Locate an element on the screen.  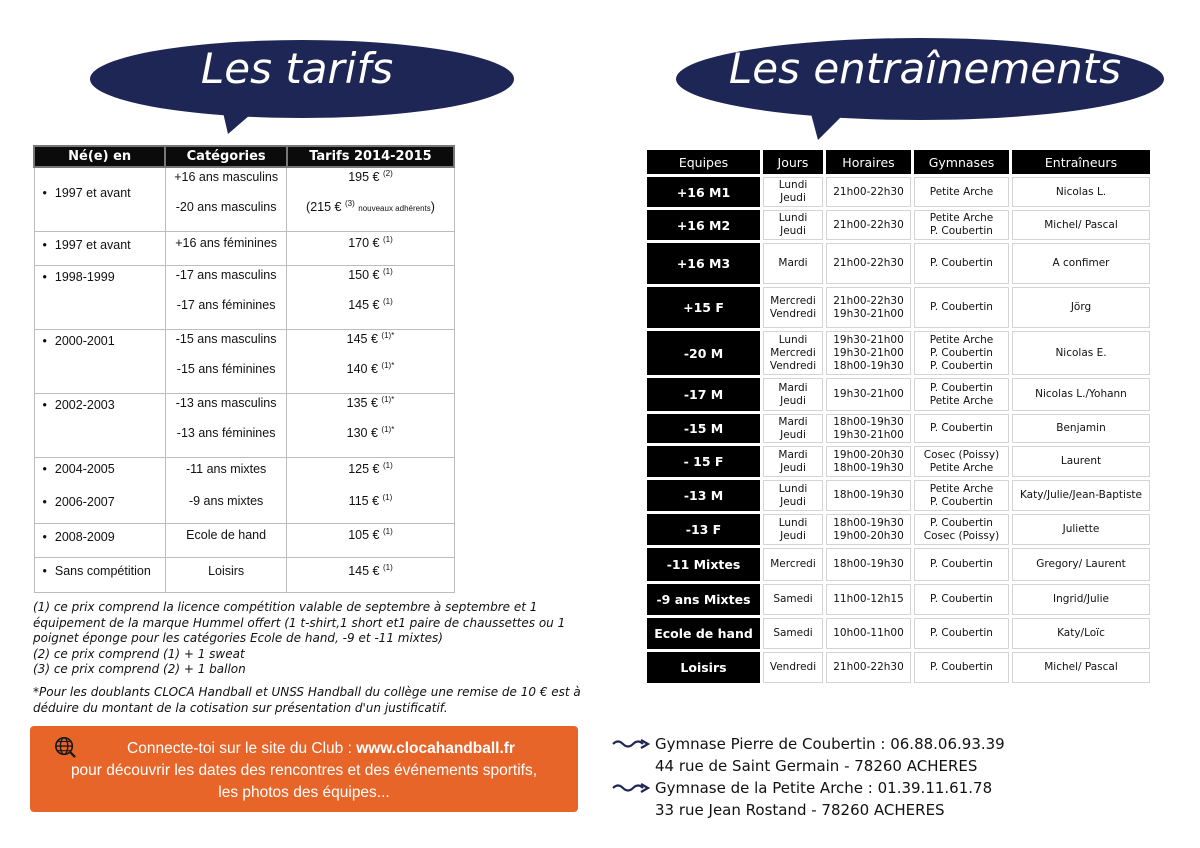
header-coaches: Entraîneurs is located at coordinates (1081, 162).